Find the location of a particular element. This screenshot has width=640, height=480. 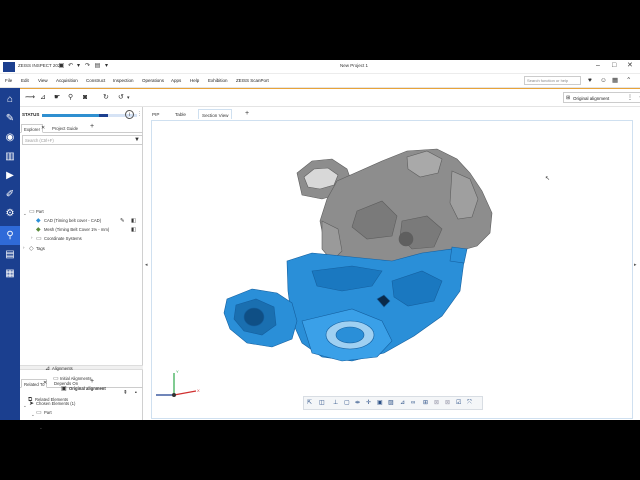

section-cut-icon: ⊥ is located at coordinates (335, 403).